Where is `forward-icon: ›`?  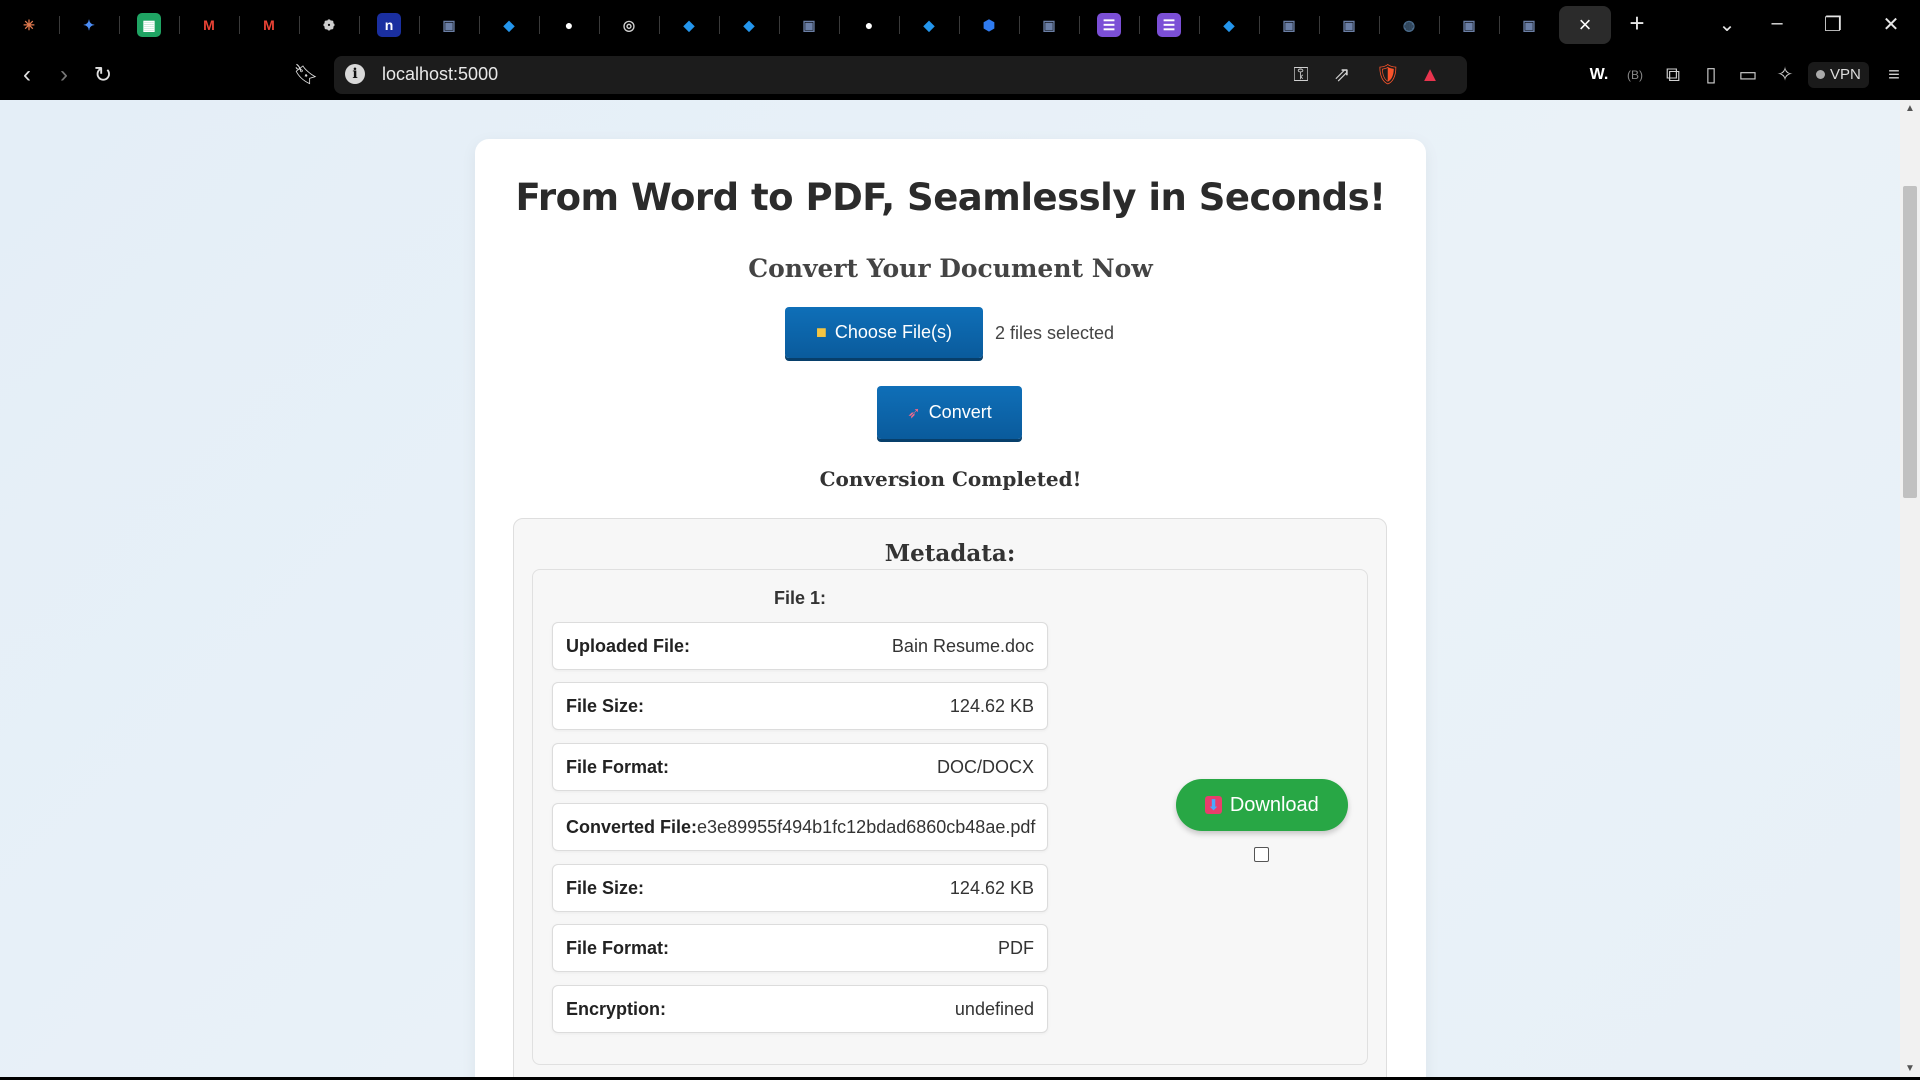
forward-icon: › is located at coordinates (64, 75).